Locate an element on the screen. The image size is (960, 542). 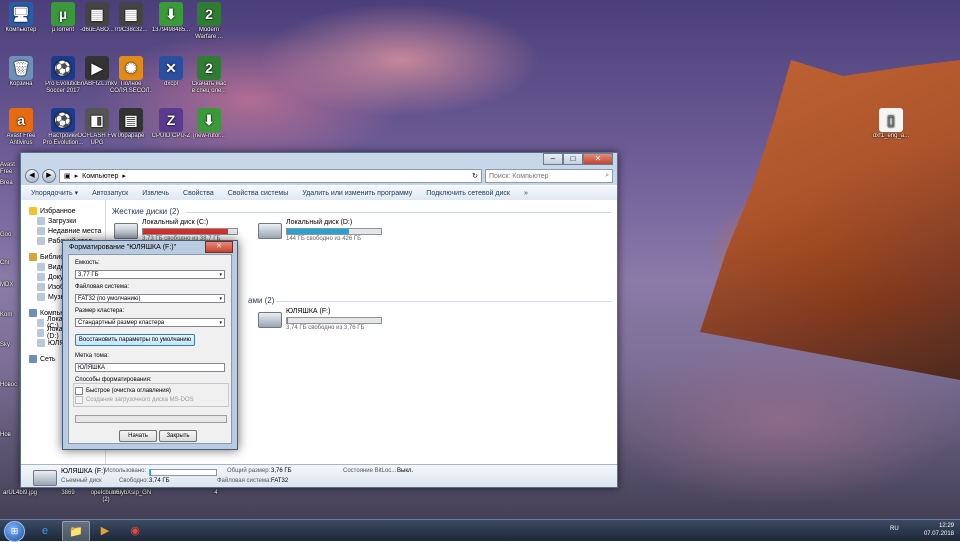
dialog-close-button: ✕ is located at coordinates (219, 247).